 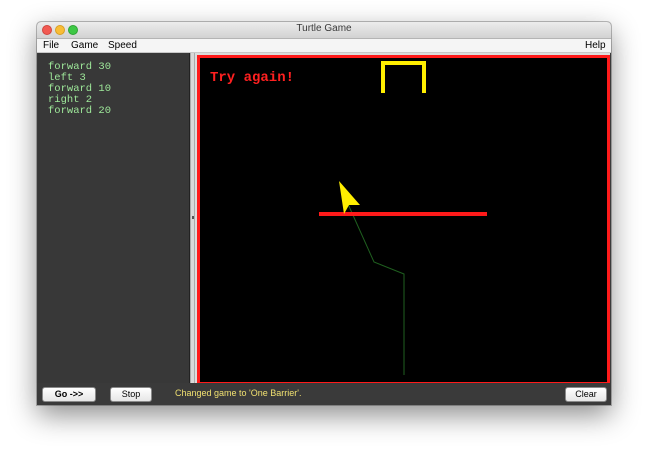 I want to click on status-message: Changed game to 'One Barrier'., so click(x=238, y=393).